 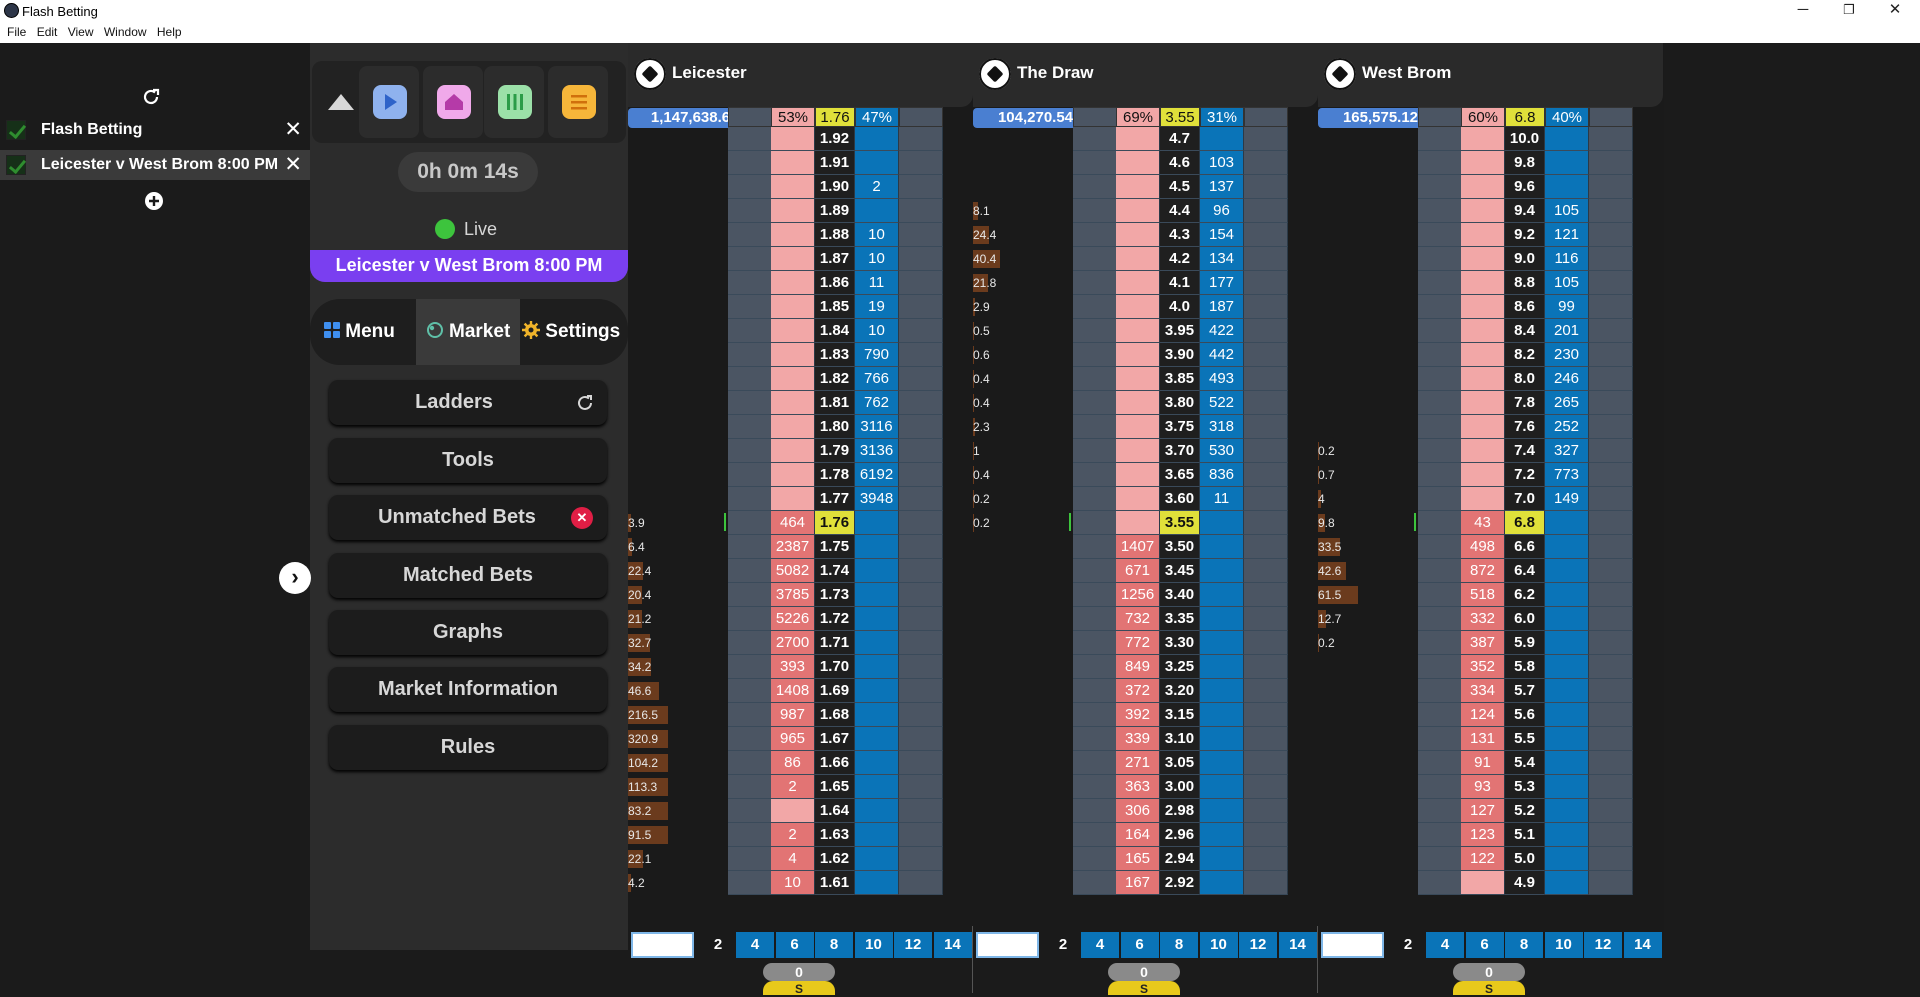 What do you see at coordinates (1567, 211) in the screenshot?
I see `back-cell: 105` at bounding box center [1567, 211].